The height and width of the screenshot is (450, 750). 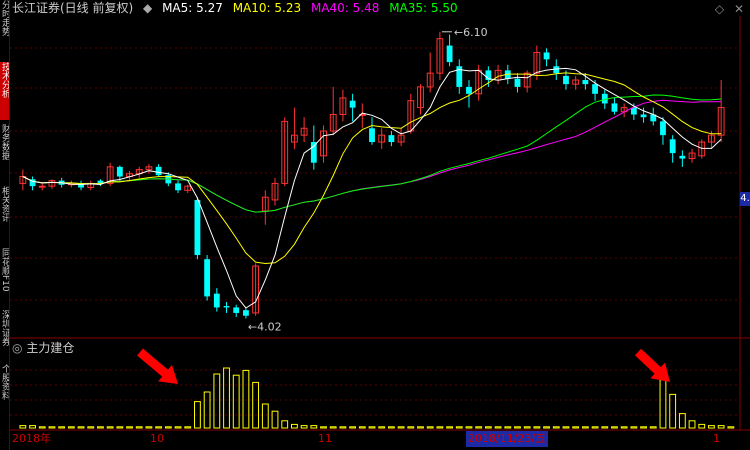 I want to click on month-tick-jan: 1, so click(x=716, y=438).